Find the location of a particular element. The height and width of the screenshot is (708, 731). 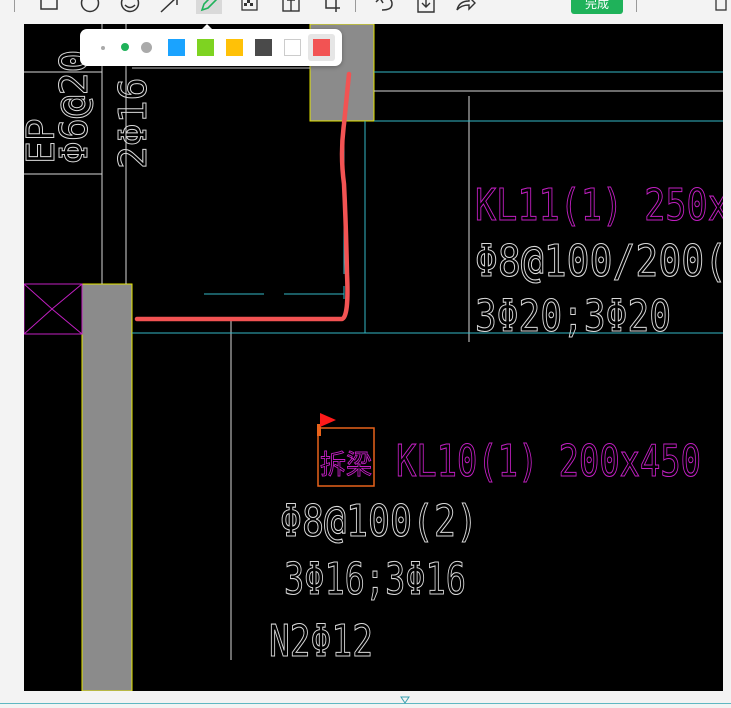

kl11-rebar: 3Φ20;3Φ20 is located at coordinates (573, 316).